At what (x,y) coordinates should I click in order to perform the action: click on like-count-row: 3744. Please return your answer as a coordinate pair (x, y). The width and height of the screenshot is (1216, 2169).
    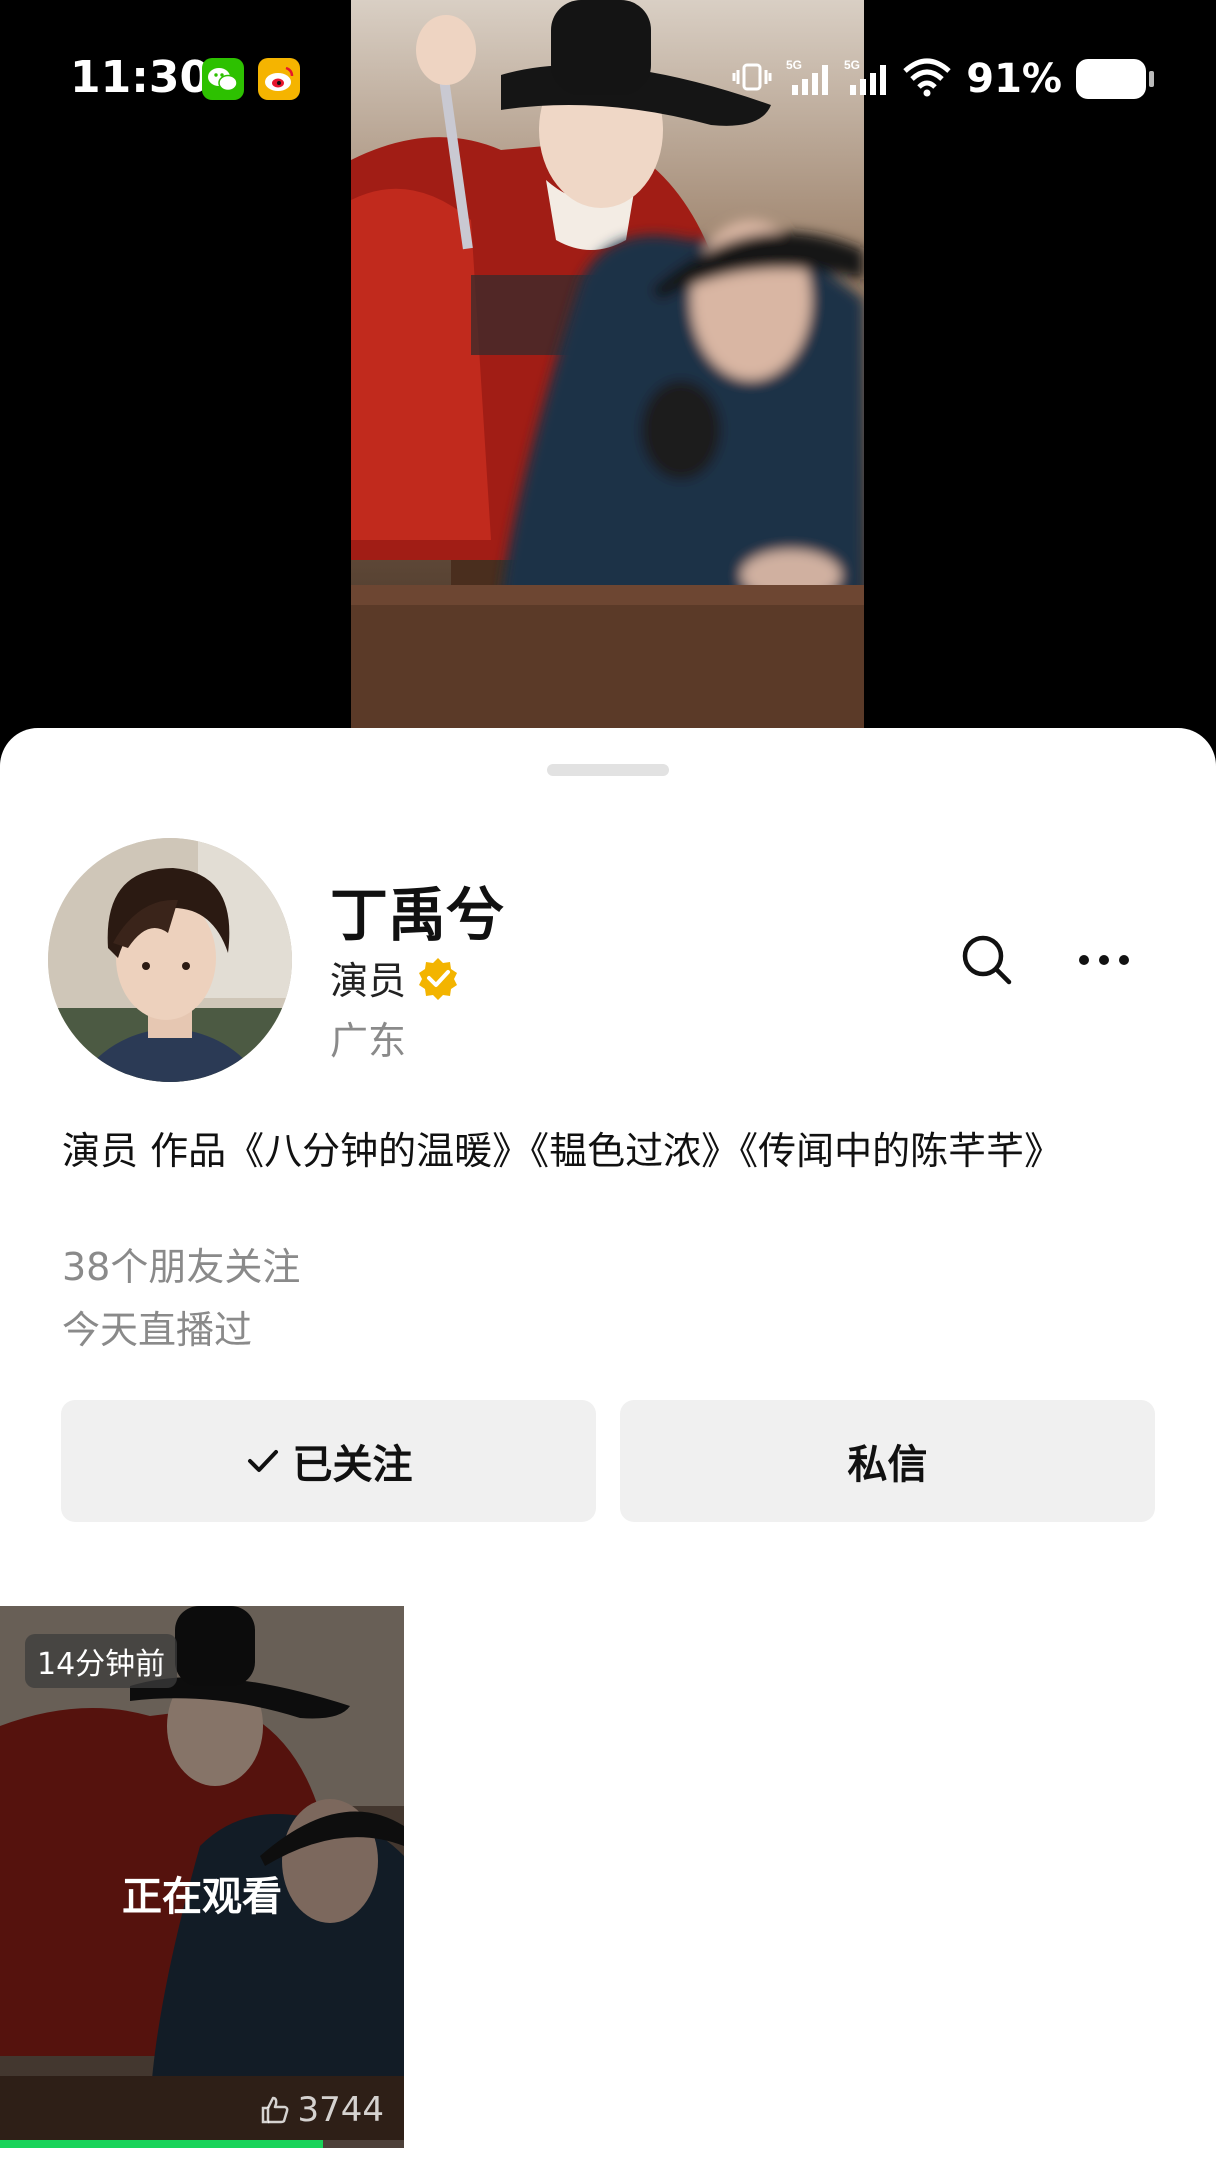
    Looking at the image, I should click on (321, 2110).